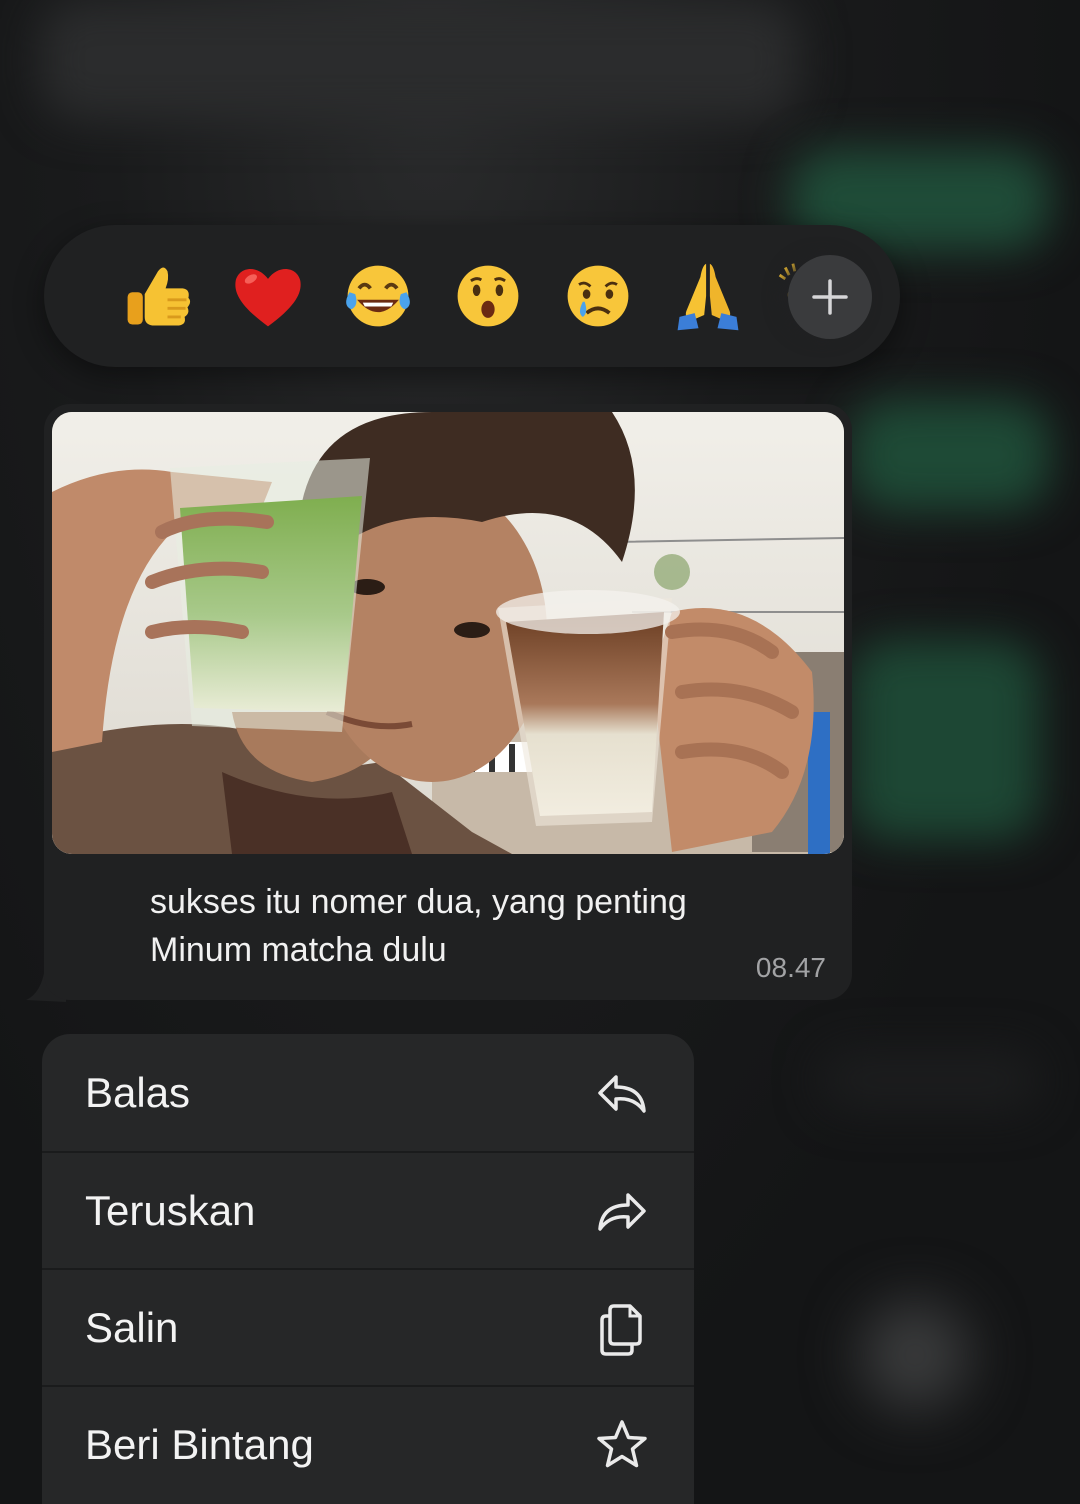 This screenshot has height=1504, width=1080. What do you see at coordinates (622, 1445) in the screenshot?
I see `star-icon` at bounding box center [622, 1445].